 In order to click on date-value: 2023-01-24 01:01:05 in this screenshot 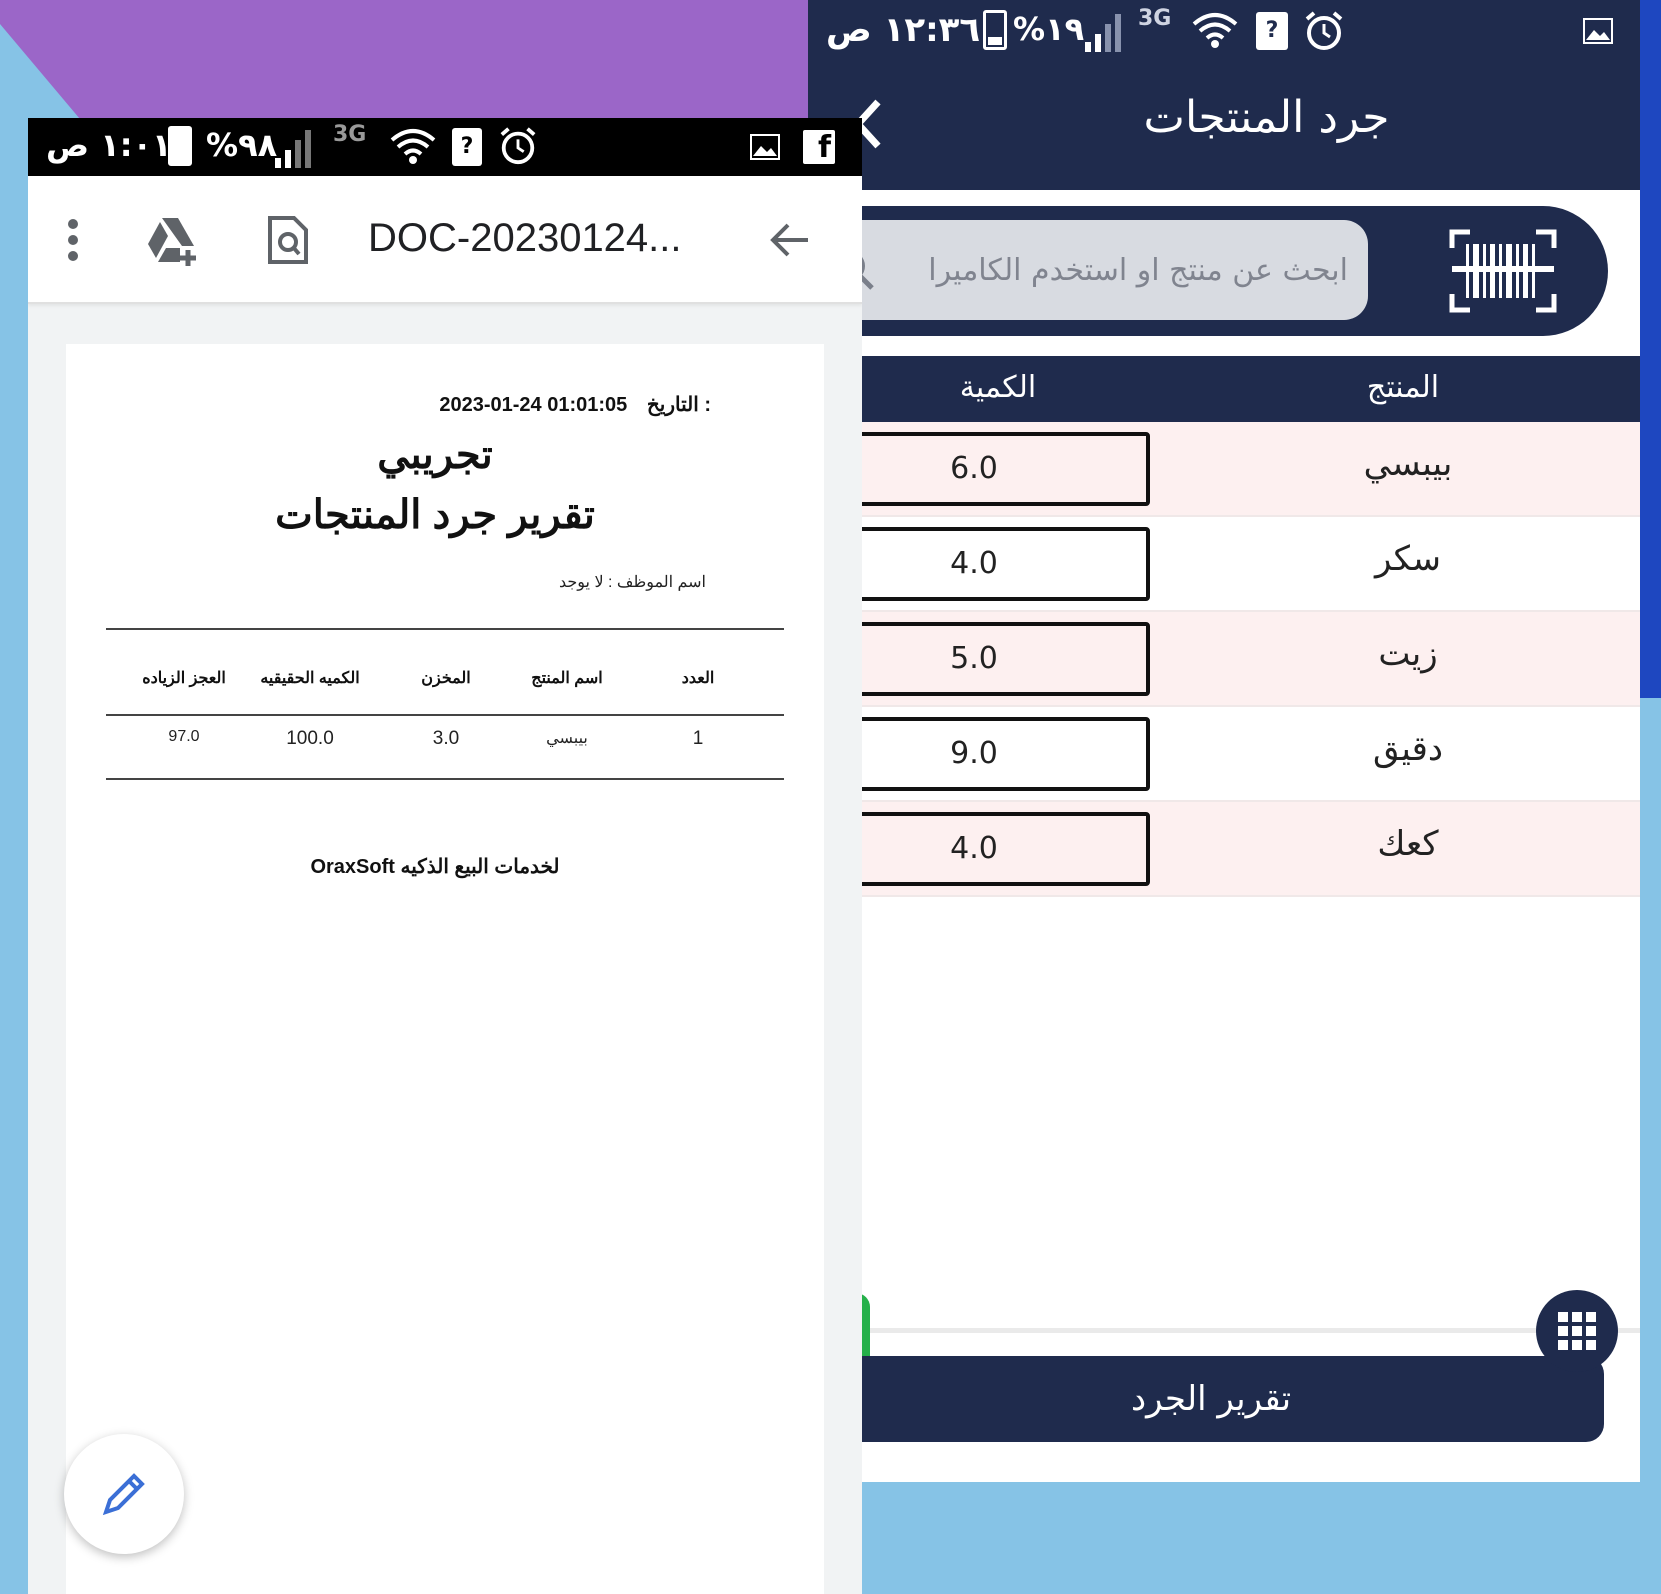, I will do `click(533, 405)`.